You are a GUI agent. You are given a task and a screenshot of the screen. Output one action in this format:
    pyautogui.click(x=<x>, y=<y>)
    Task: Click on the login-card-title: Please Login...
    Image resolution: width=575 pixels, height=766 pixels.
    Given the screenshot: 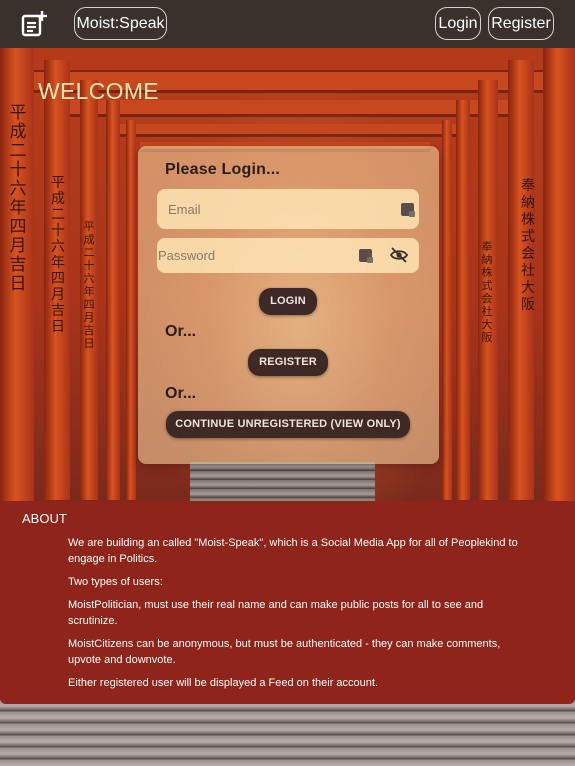 What is the action you would take?
    pyautogui.click(x=223, y=169)
    